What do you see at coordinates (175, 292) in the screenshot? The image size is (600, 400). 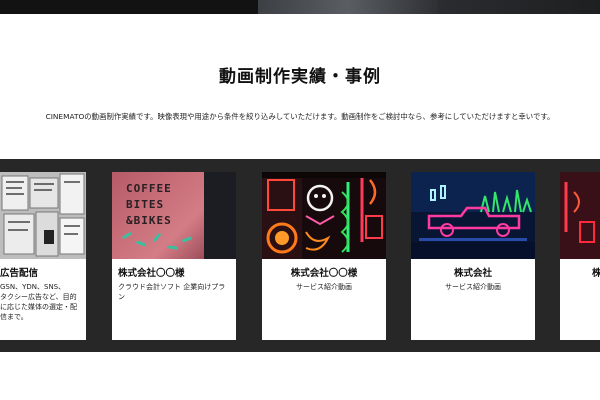 I see `work-card-subtitle: クラウド会計ソフト 企業向けプラ ン` at bounding box center [175, 292].